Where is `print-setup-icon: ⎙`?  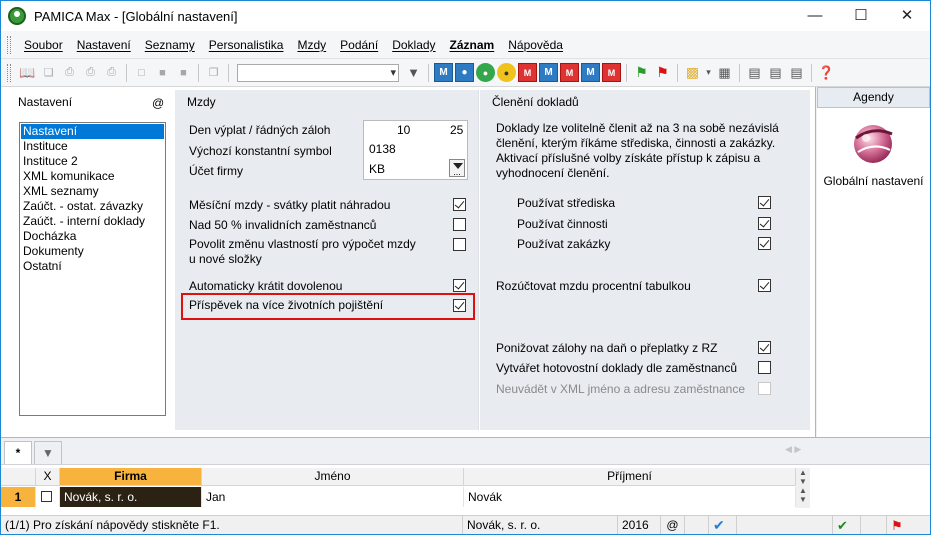
print-setup-icon: ⎙ is located at coordinates (111, 72).